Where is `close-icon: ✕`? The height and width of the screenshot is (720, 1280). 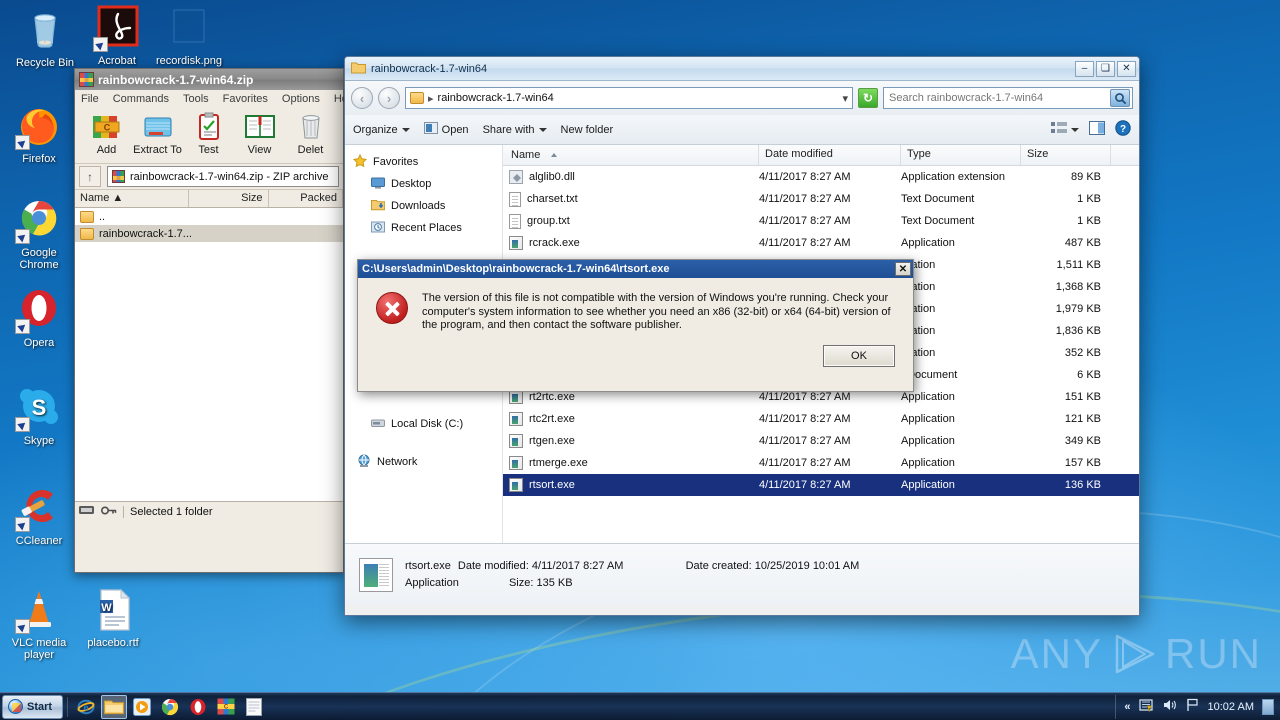 close-icon: ✕ is located at coordinates (903, 269).